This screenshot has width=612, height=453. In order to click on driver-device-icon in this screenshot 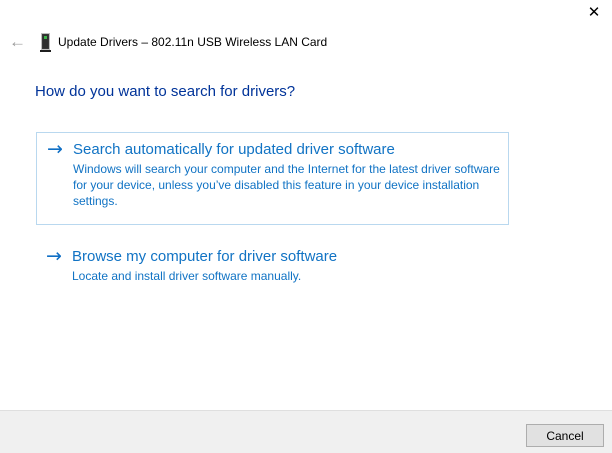, I will do `click(45, 45)`.